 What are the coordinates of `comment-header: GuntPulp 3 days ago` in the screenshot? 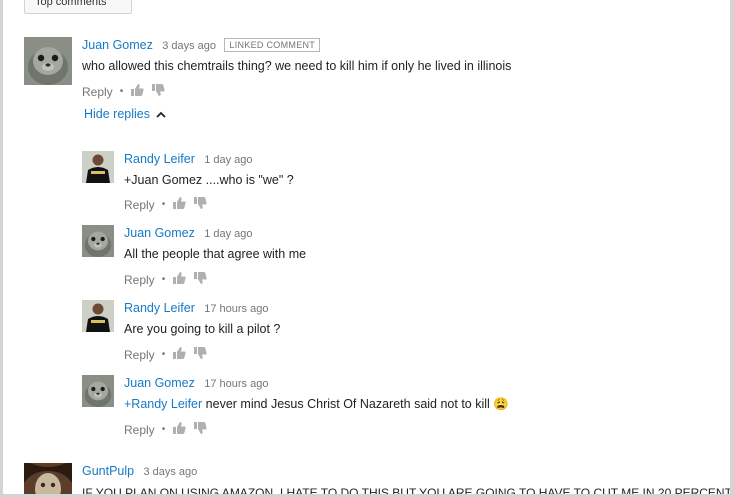 It's located at (139, 471).